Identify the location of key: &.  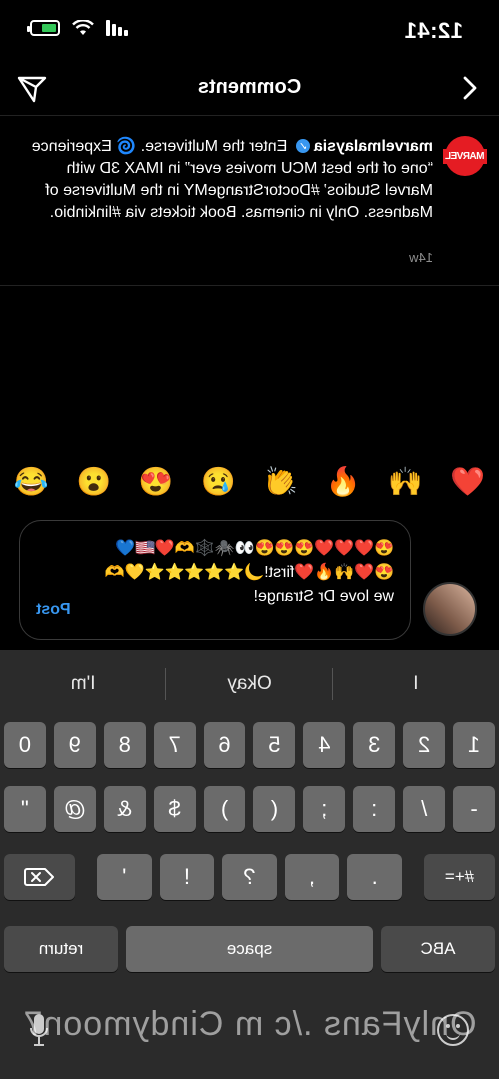
(124, 809).